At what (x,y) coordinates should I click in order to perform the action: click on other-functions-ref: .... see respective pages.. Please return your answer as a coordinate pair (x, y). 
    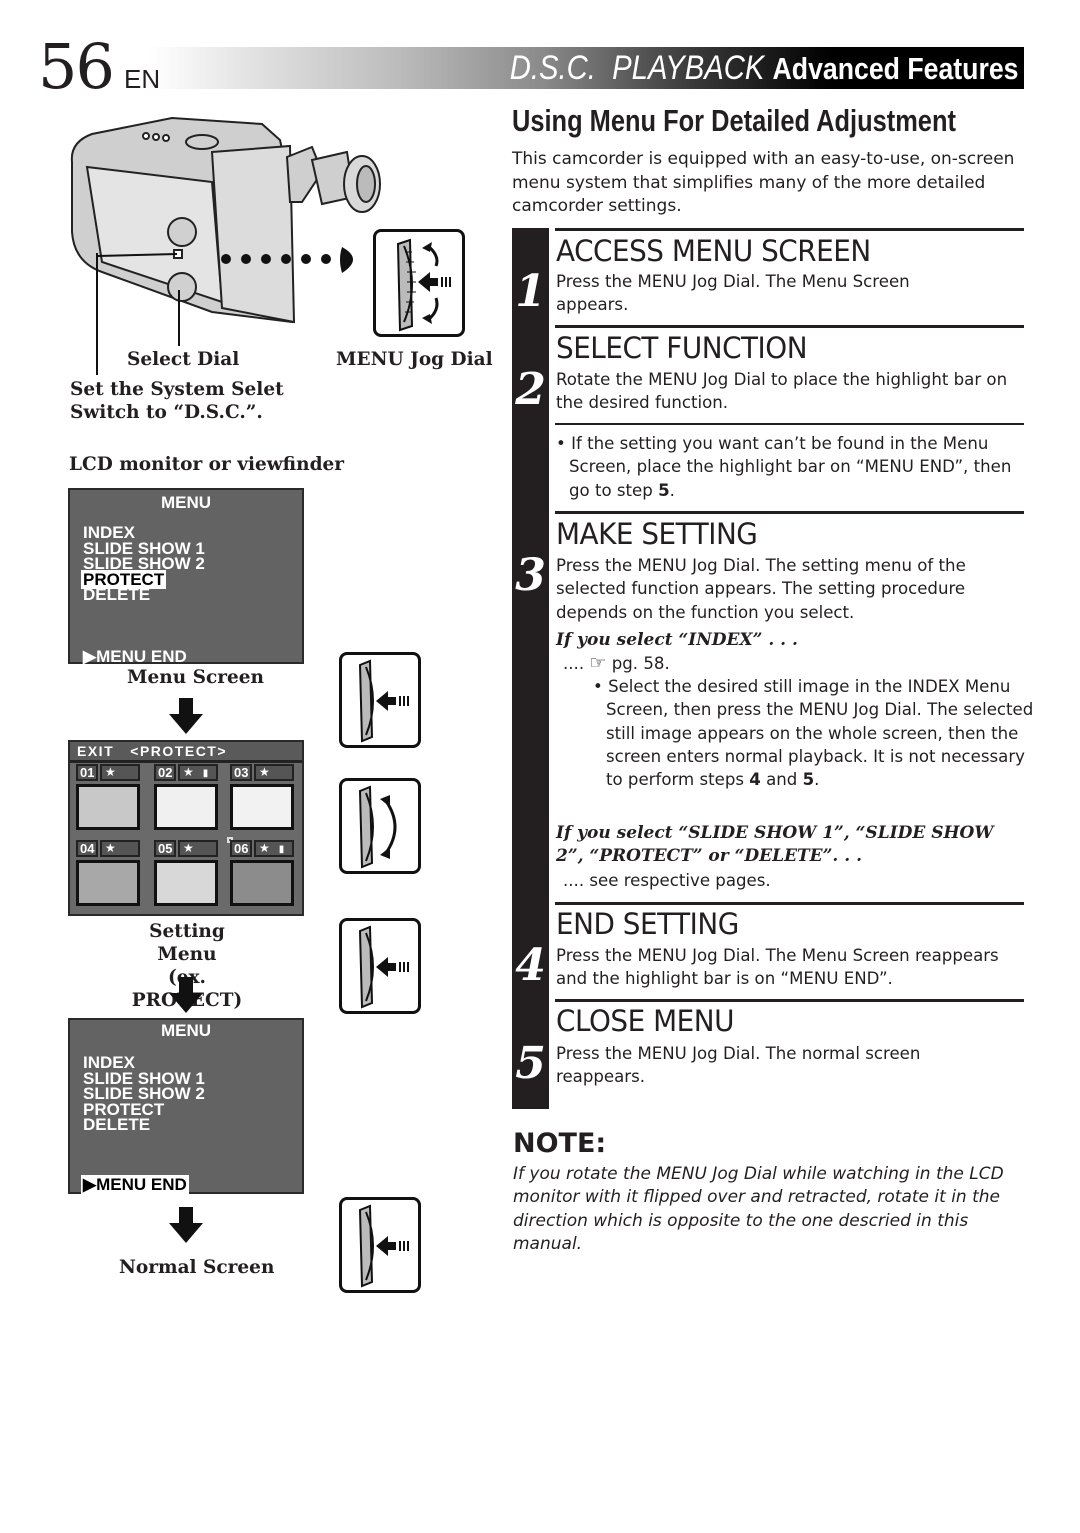
    Looking at the image, I should click on (667, 880).